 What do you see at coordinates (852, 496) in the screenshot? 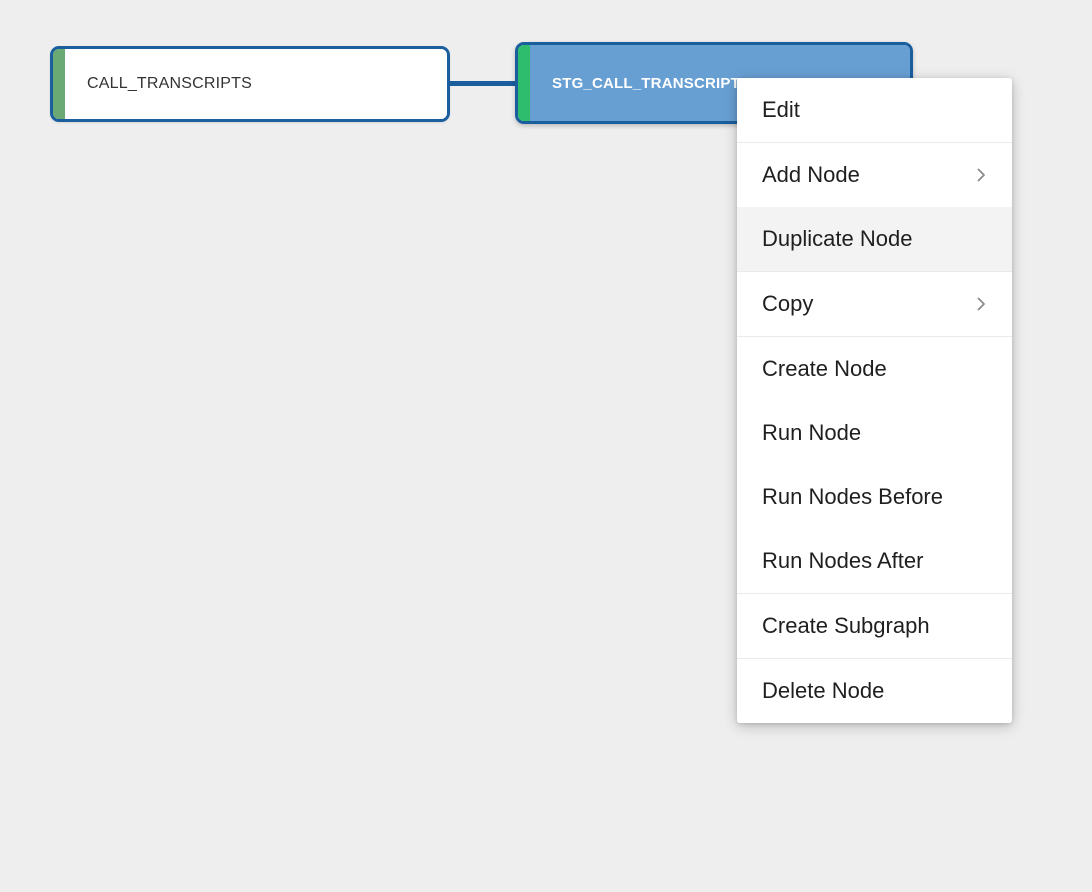
I see `menu-item-label: Run Nodes Before` at bounding box center [852, 496].